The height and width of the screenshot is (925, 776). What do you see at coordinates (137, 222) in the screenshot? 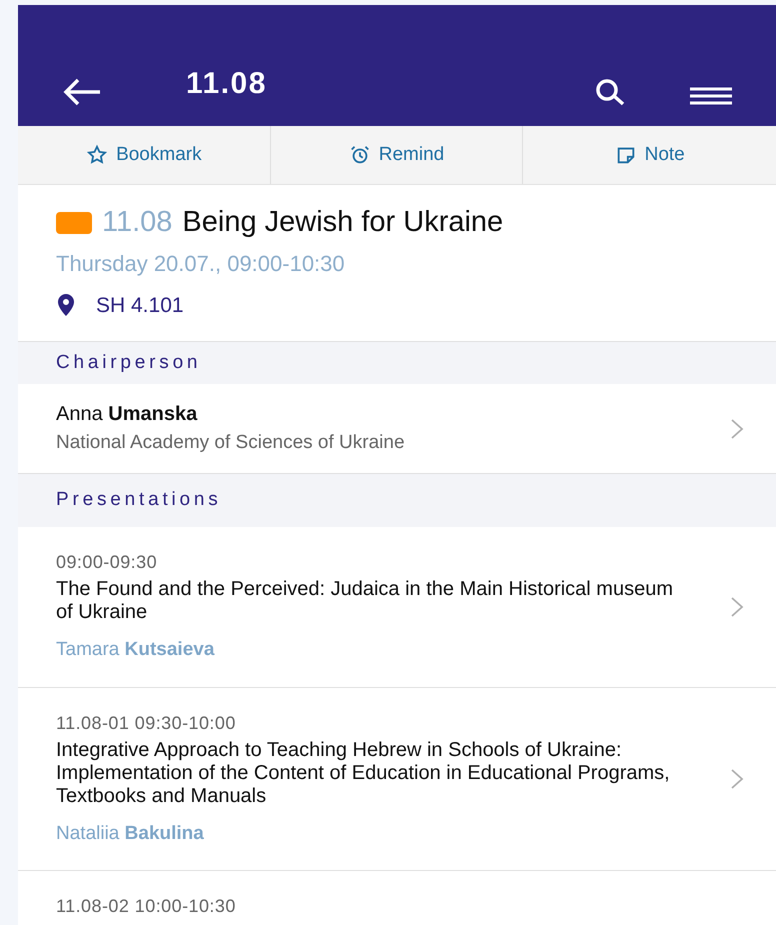
I see `session-code: 11.08` at bounding box center [137, 222].